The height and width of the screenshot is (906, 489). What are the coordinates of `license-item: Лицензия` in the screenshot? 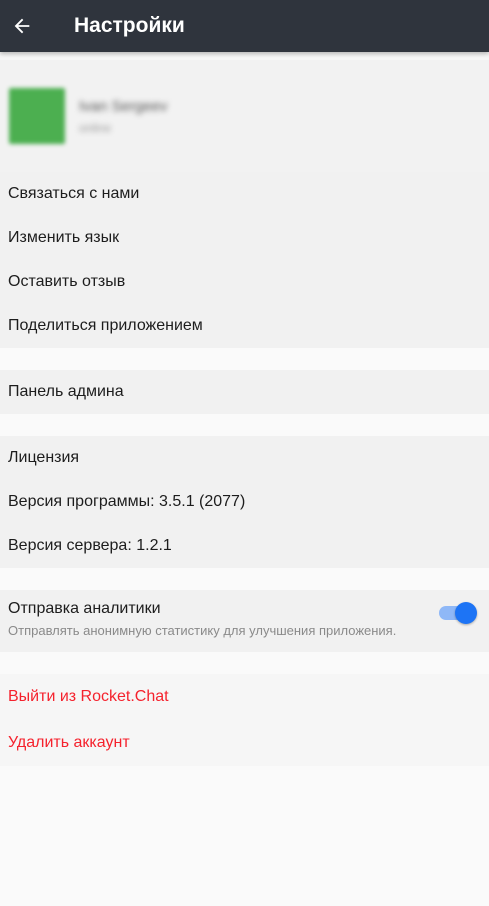 It's located at (244, 458).